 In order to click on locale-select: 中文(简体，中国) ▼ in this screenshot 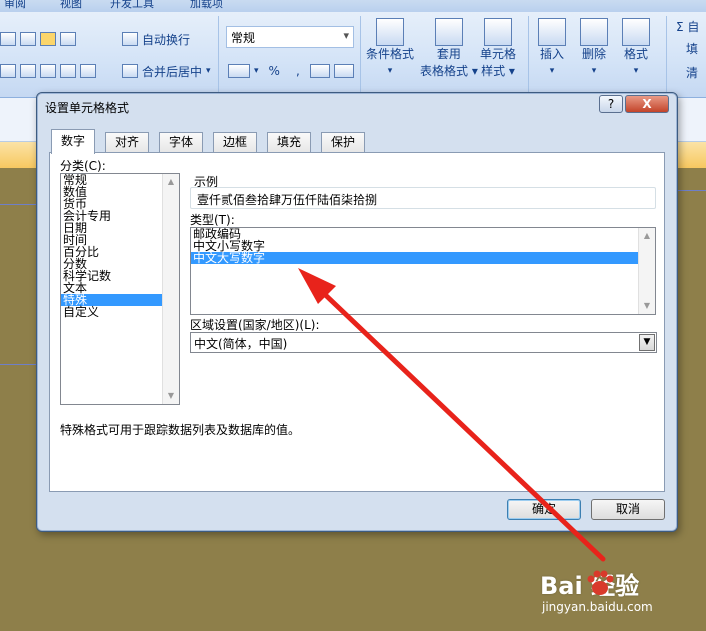, I will do `click(423, 342)`.